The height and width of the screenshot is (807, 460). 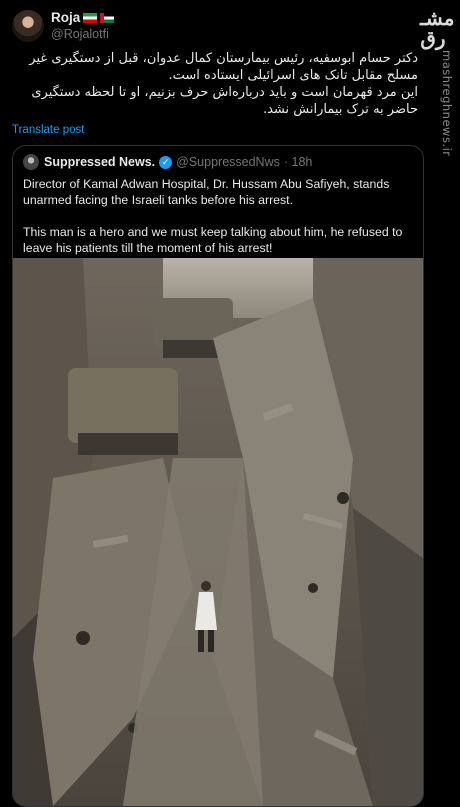 What do you see at coordinates (90, 18) in the screenshot?
I see `iran-flag-icon` at bounding box center [90, 18].